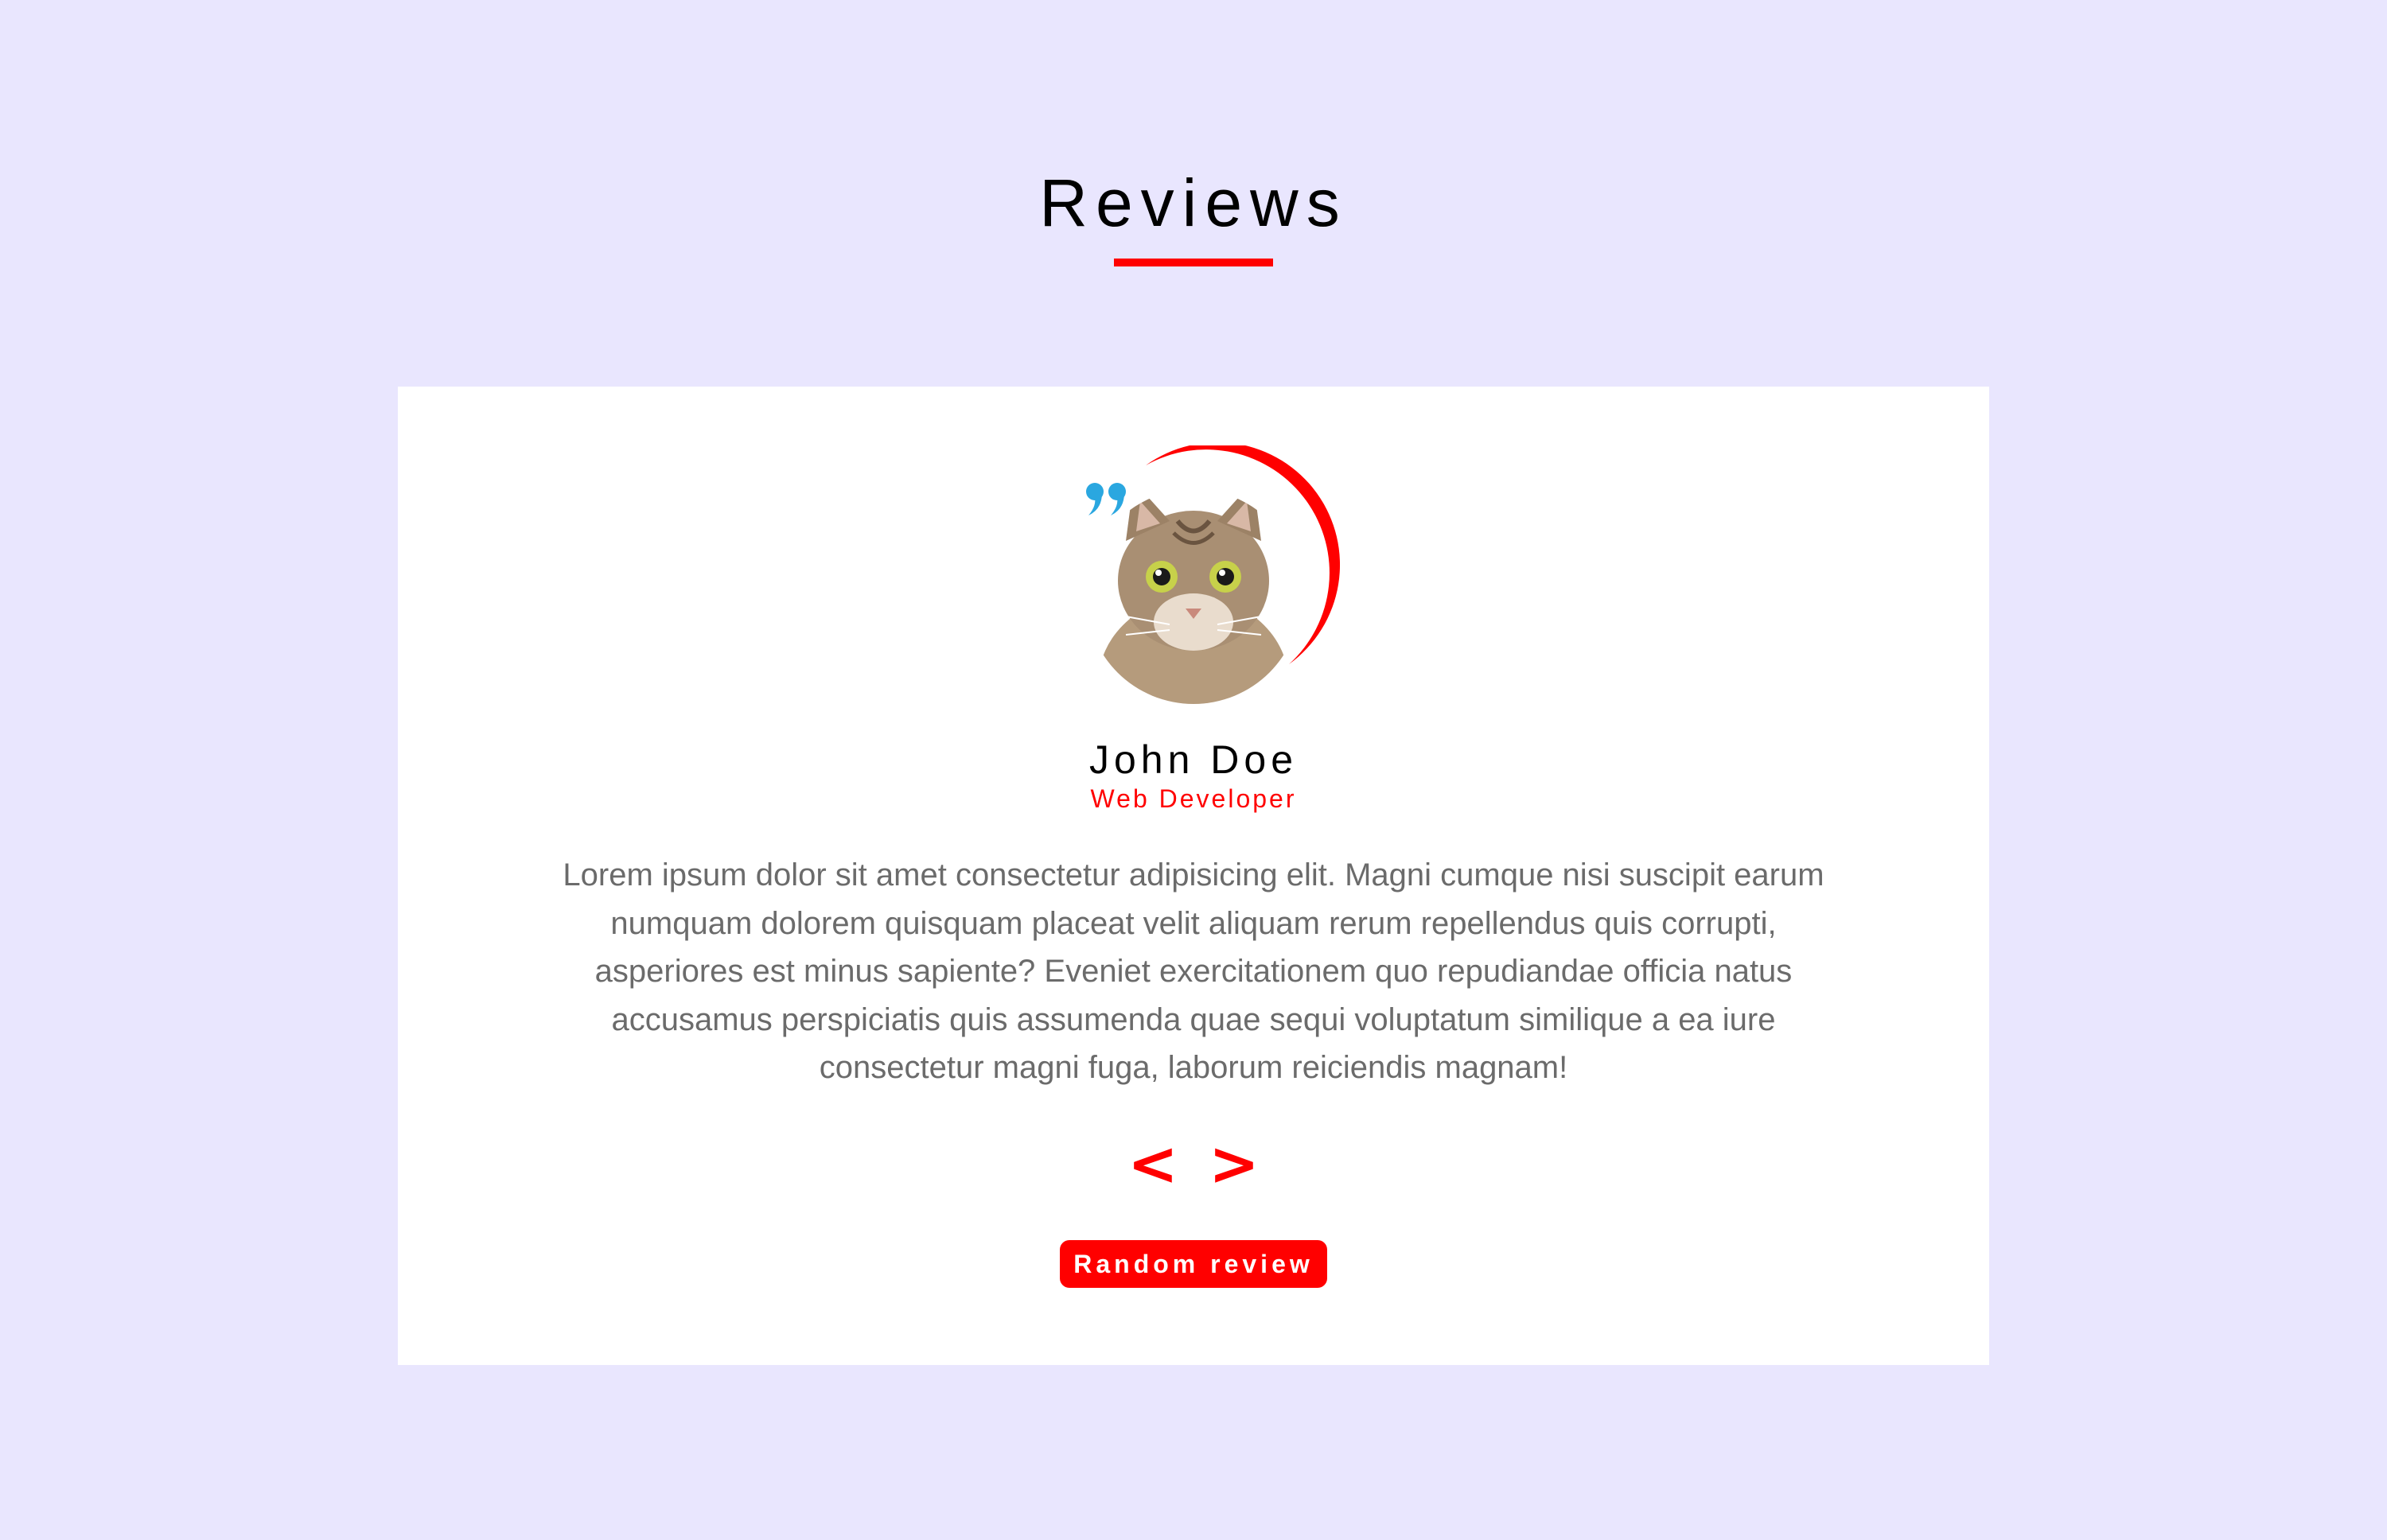 The image size is (2387, 1540). I want to click on avatar-image, so click(1193, 596).